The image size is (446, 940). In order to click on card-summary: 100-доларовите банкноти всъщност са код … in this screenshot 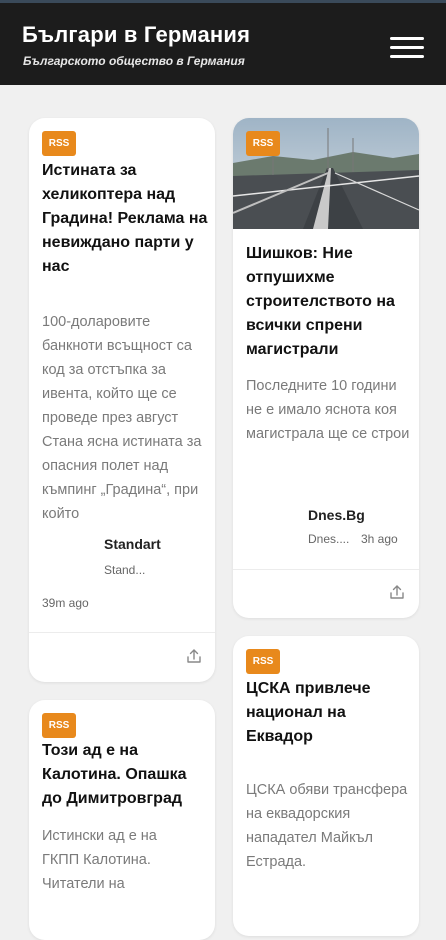, I will do `click(122, 418)`.